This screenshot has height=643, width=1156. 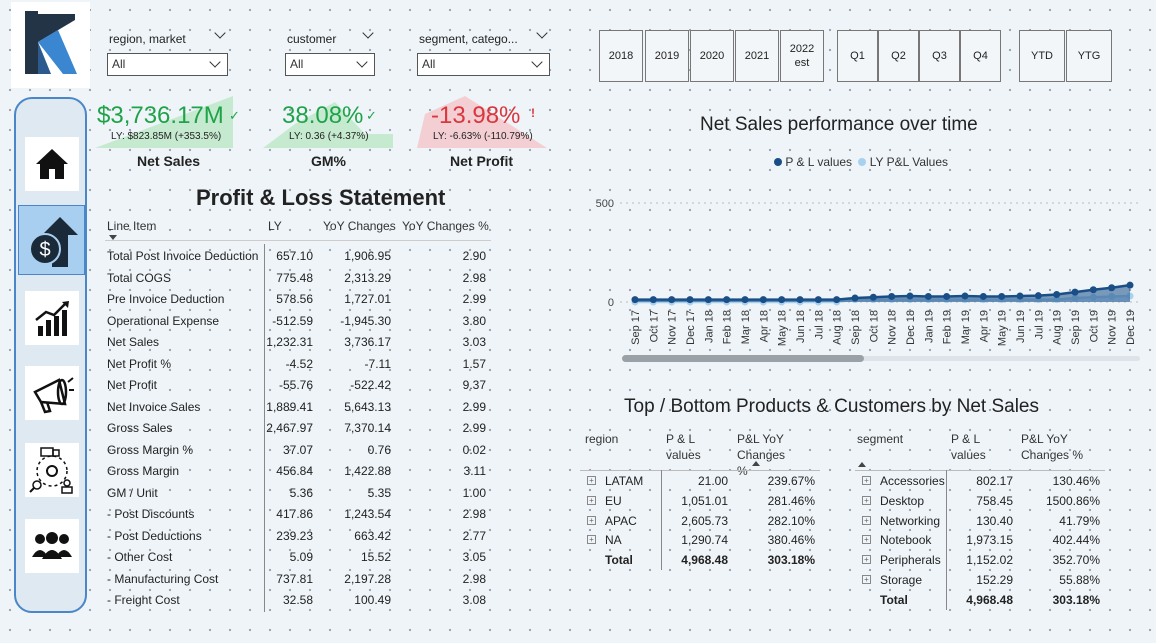 What do you see at coordinates (131, 226) in the screenshot?
I see `line-item-column-header: Line Item` at bounding box center [131, 226].